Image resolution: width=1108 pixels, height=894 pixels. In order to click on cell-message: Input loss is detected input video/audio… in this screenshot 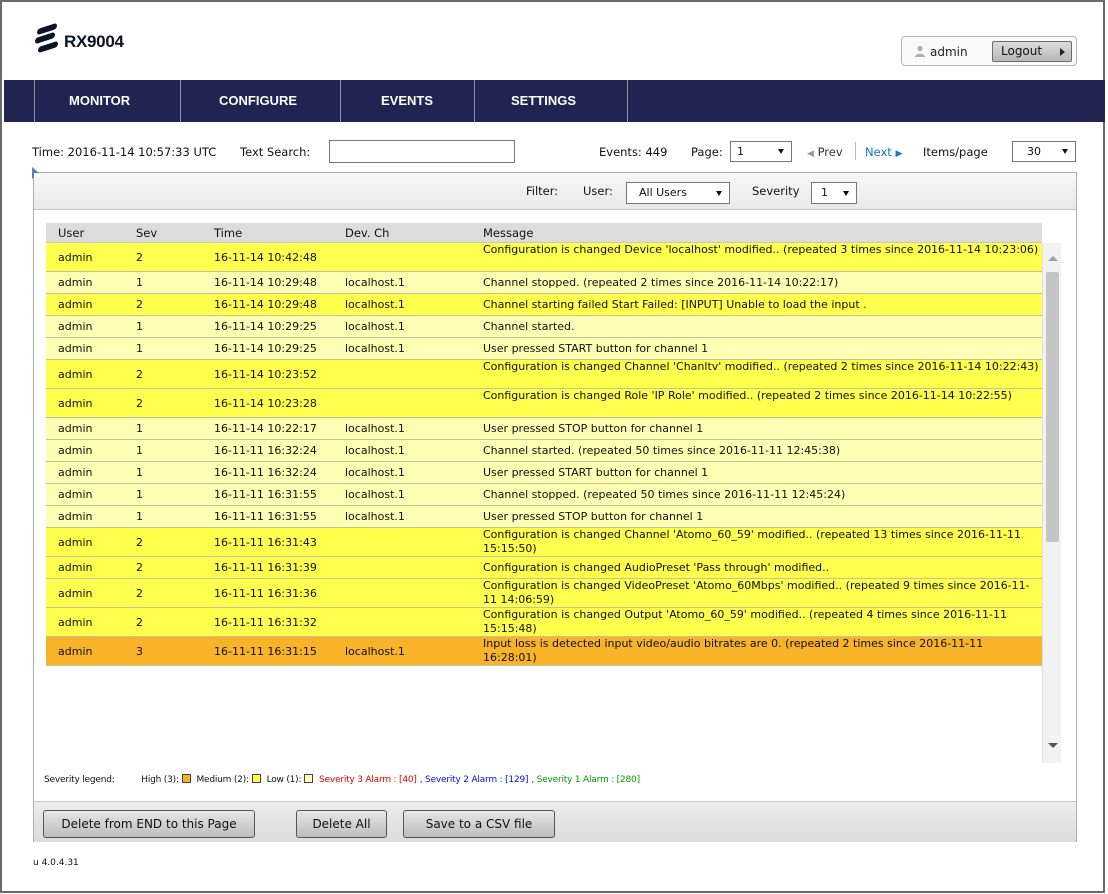, I will do `click(733, 650)`.